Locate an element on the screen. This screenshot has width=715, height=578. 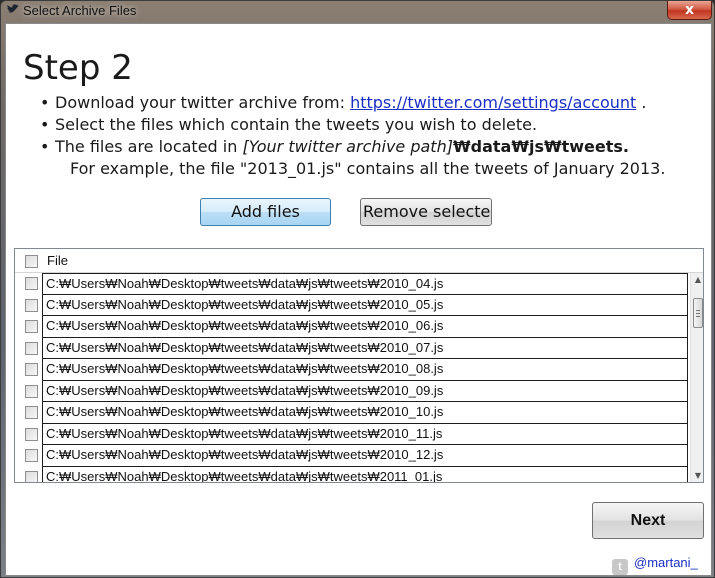
page-title: Step 2 is located at coordinates (78, 68).